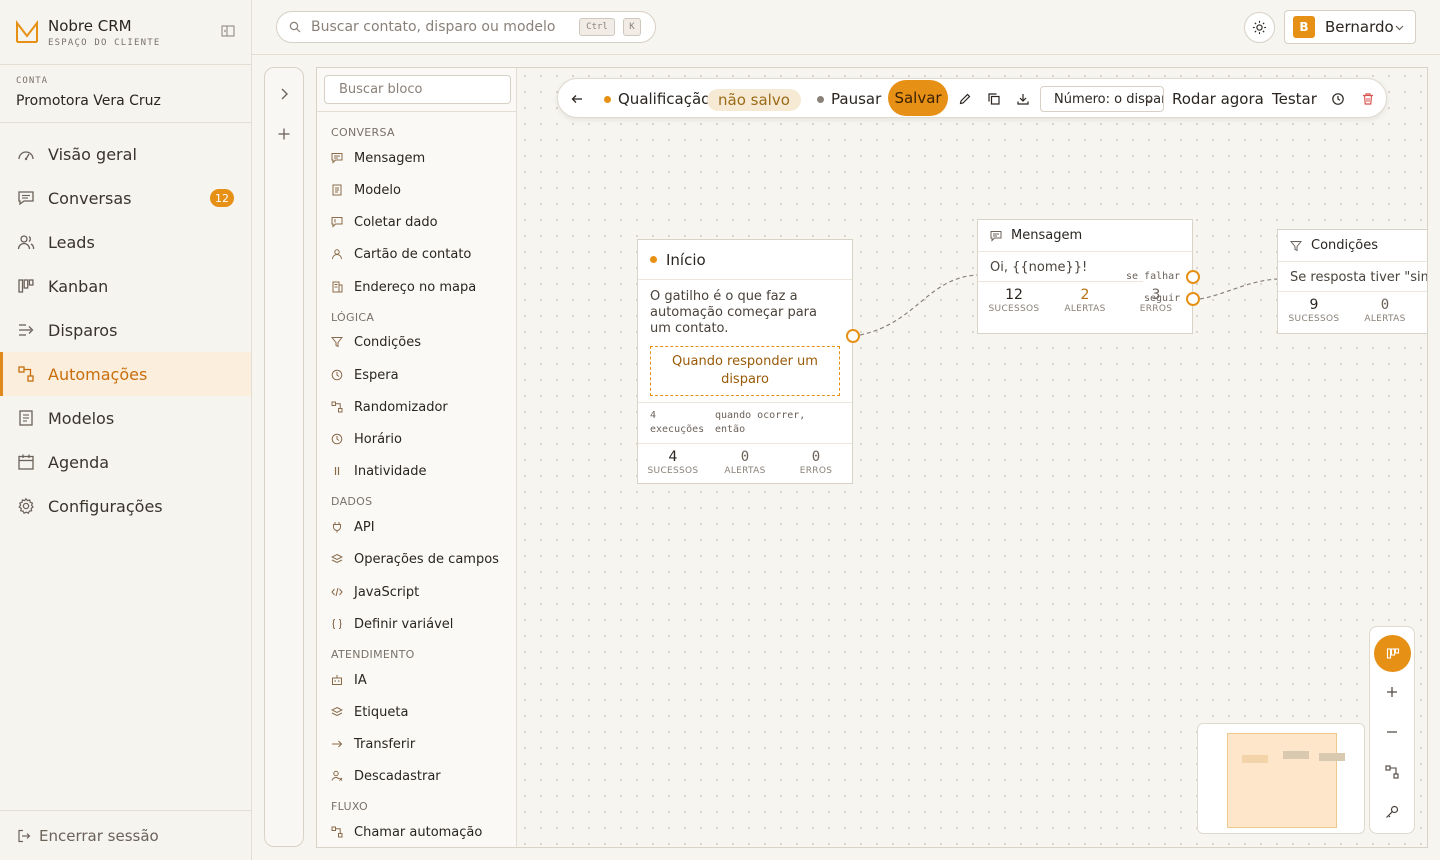 The width and height of the screenshot is (1440, 860). What do you see at coordinates (1102, 99) in the screenshot?
I see `number-select: Número: o disparo` at bounding box center [1102, 99].